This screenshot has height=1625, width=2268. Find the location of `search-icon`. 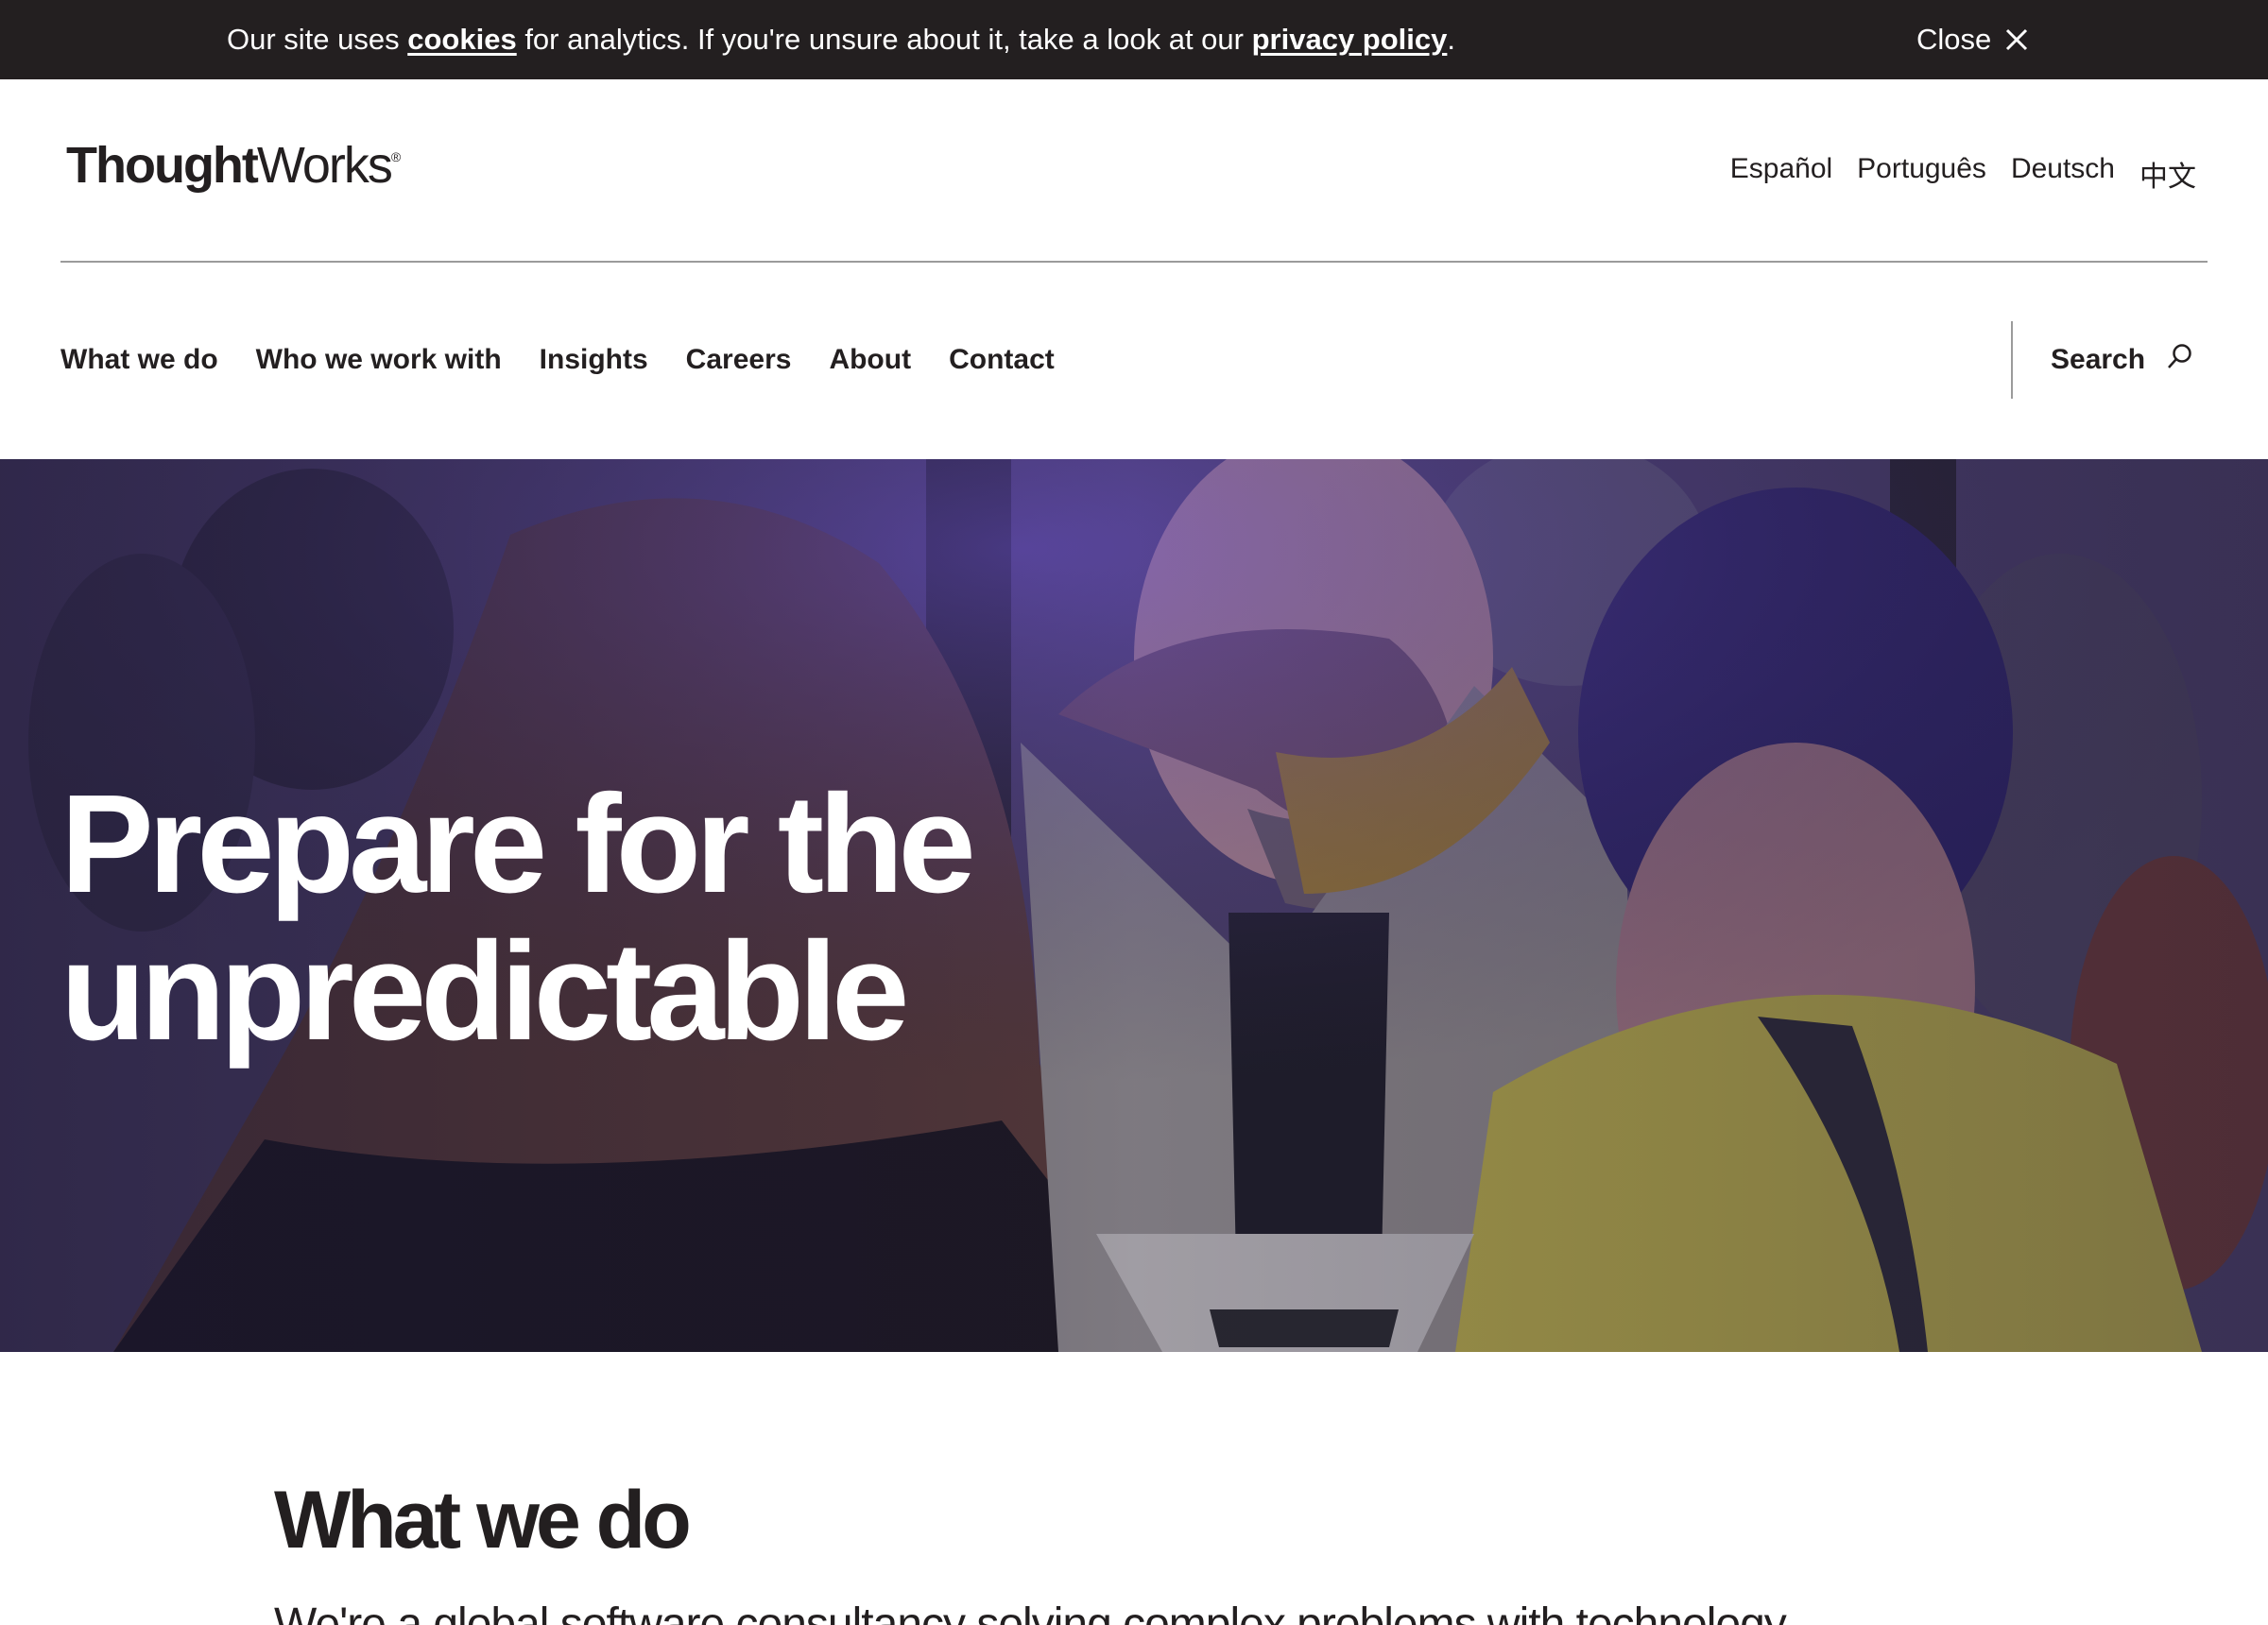

search-icon is located at coordinates (2179, 356).